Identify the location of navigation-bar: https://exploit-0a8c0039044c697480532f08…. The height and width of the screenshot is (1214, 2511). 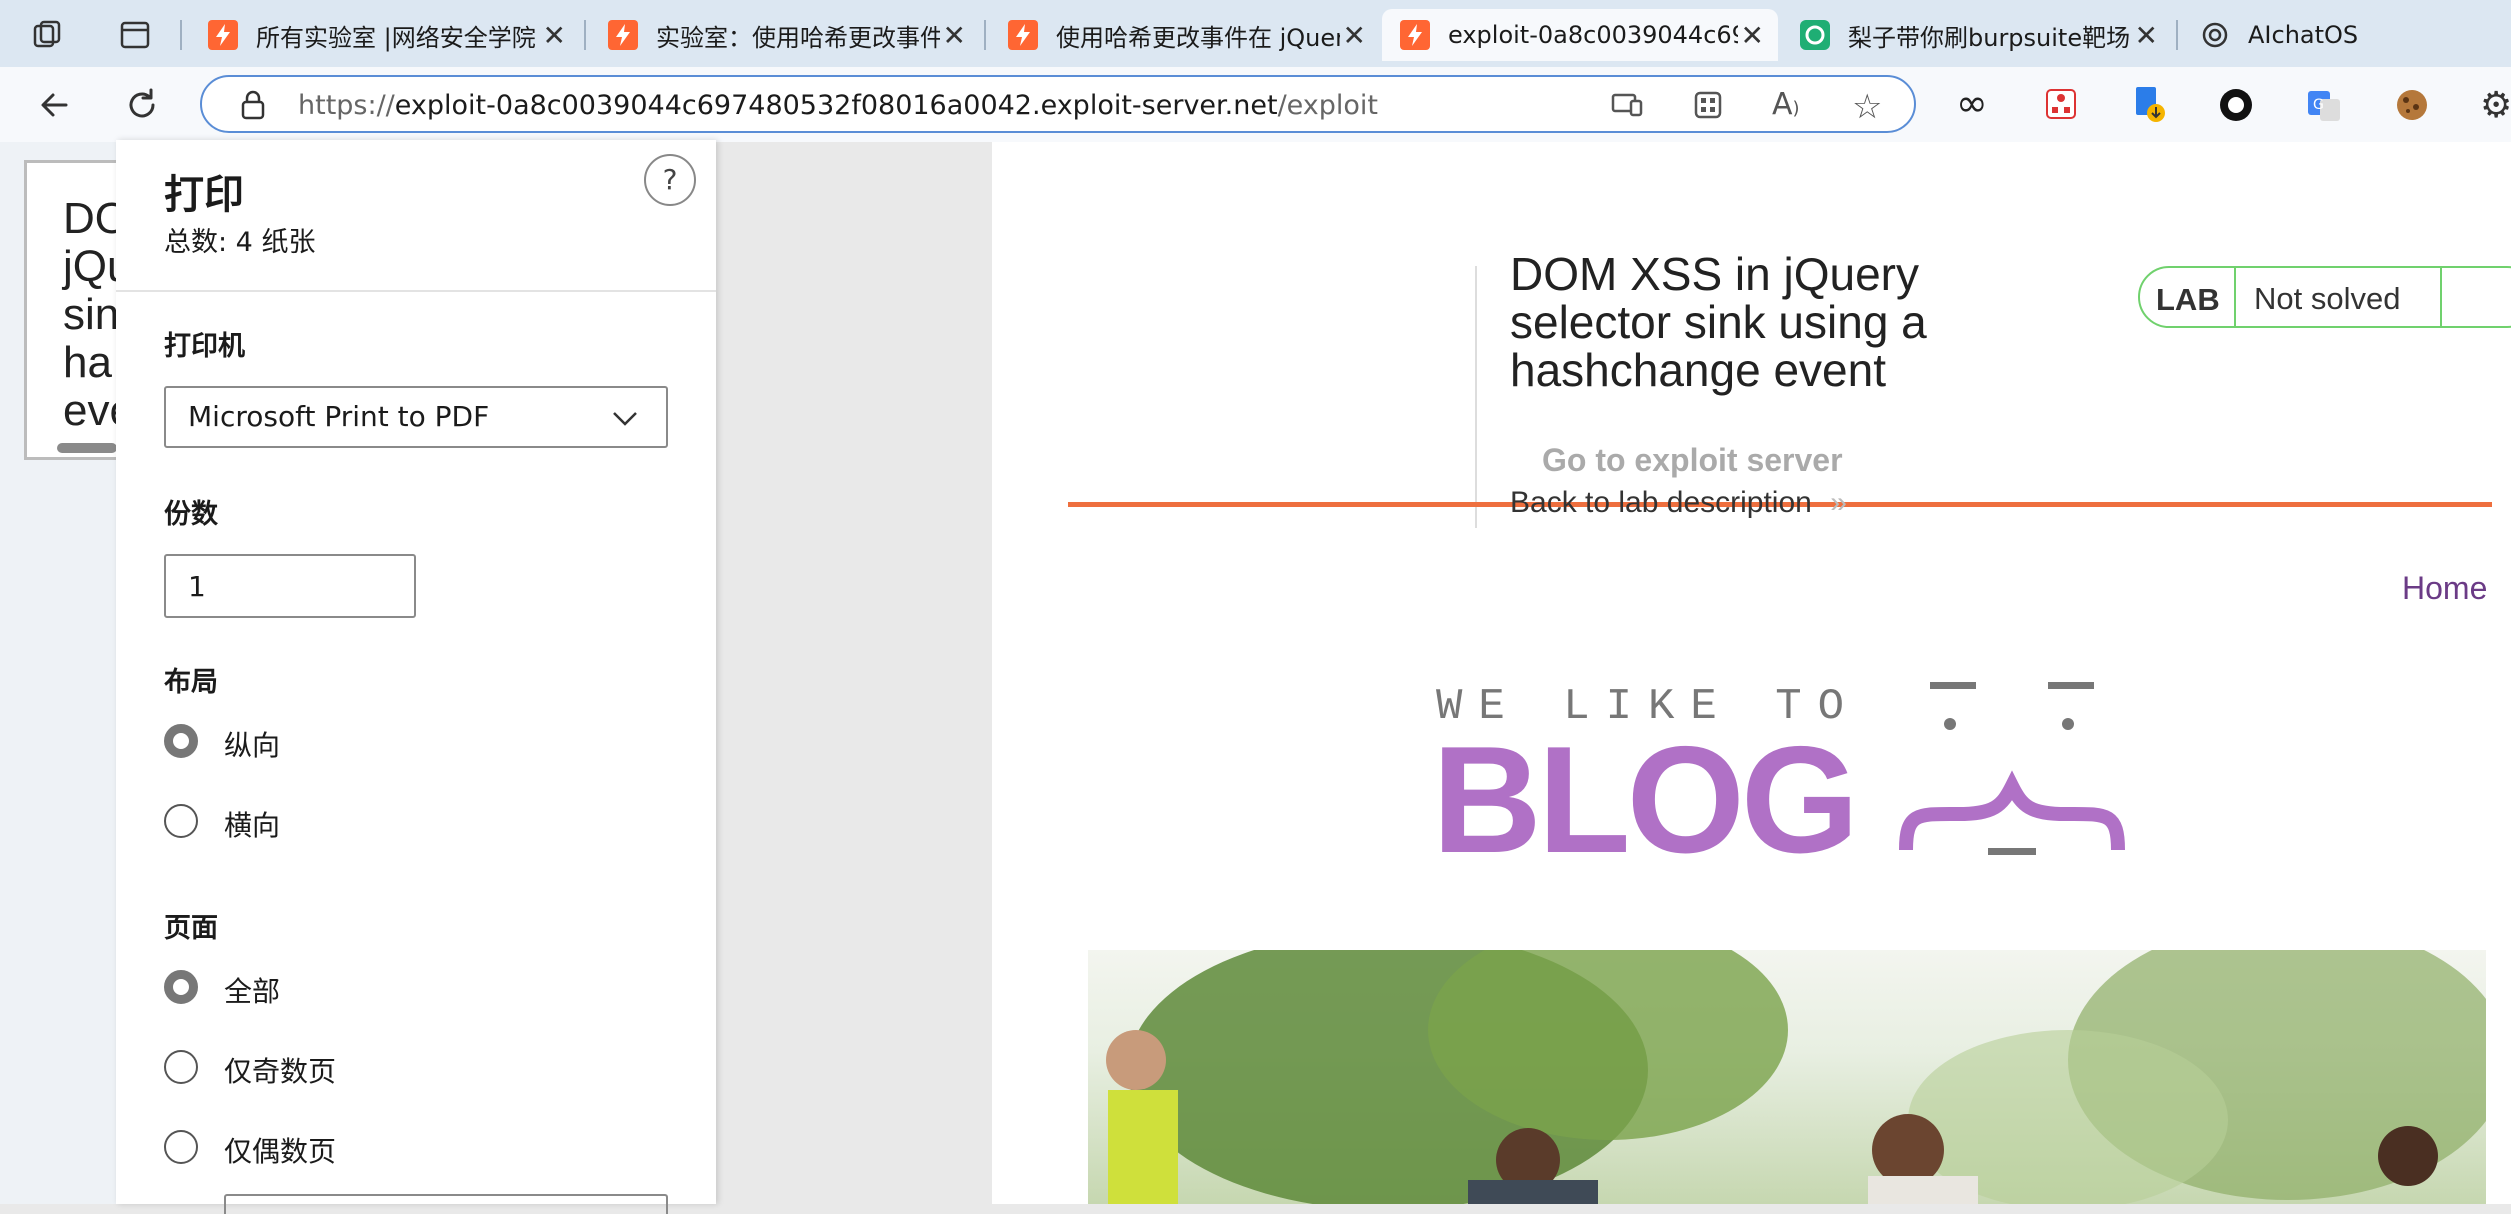
(1255, 104).